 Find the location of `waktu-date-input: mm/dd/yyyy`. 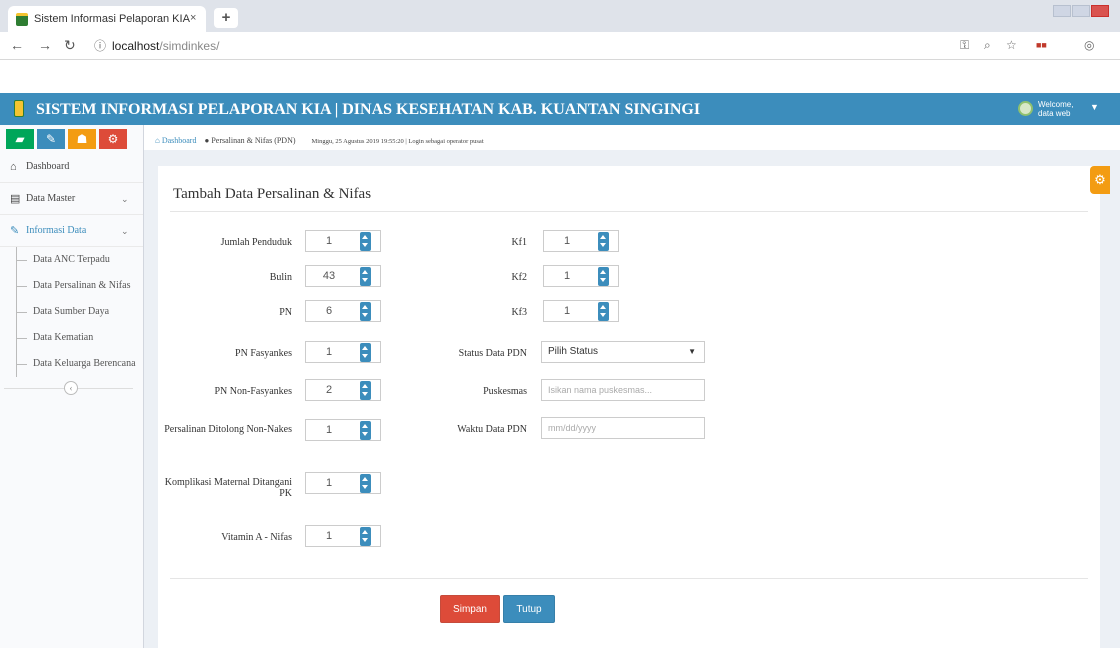

waktu-date-input: mm/dd/yyyy is located at coordinates (623, 428).